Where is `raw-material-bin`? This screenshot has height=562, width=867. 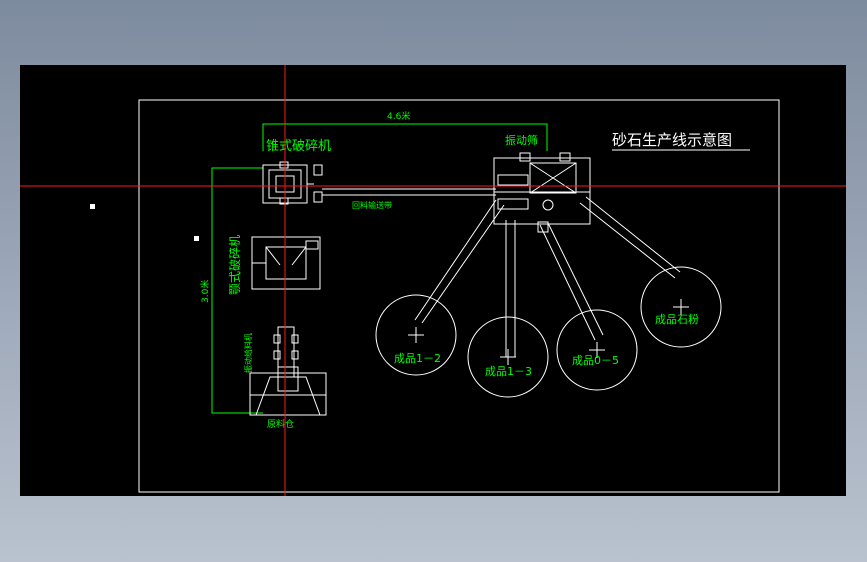 raw-material-bin is located at coordinates (288, 391).